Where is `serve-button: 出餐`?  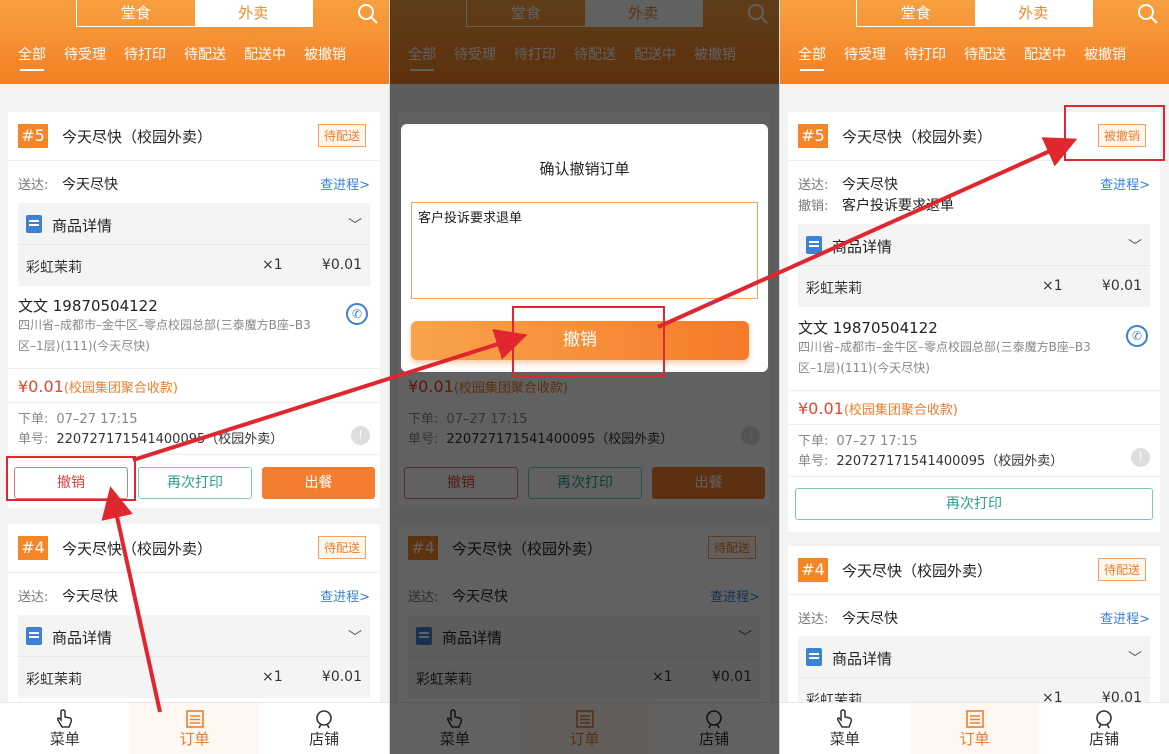 serve-button: 出餐 is located at coordinates (318, 483).